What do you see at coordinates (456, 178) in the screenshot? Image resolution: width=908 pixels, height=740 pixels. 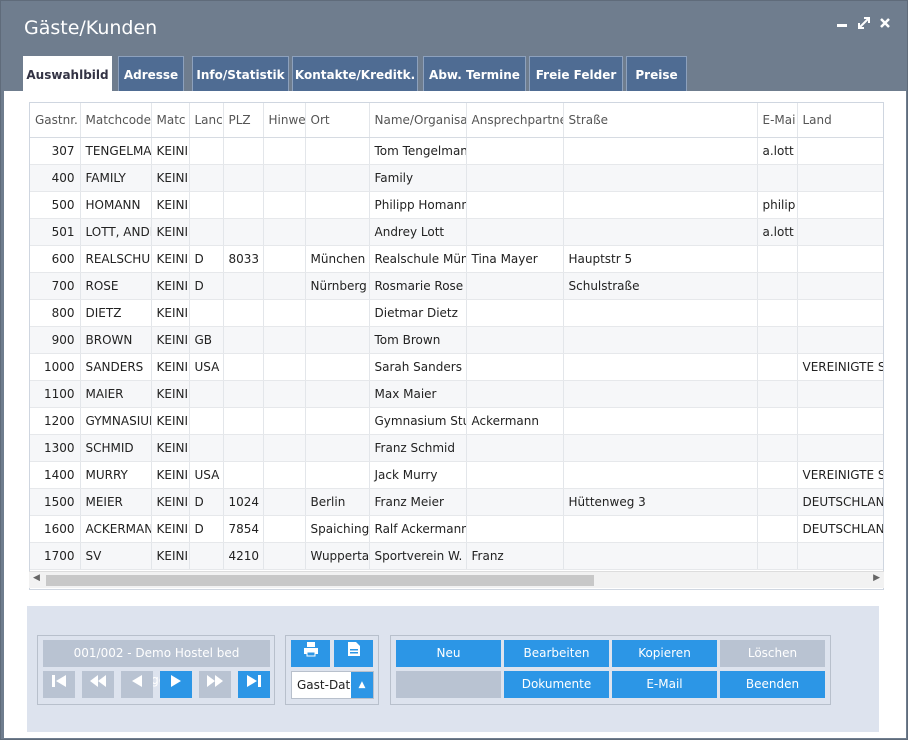 I see `table-row: 400 FAMILY KEINI Family` at bounding box center [456, 178].